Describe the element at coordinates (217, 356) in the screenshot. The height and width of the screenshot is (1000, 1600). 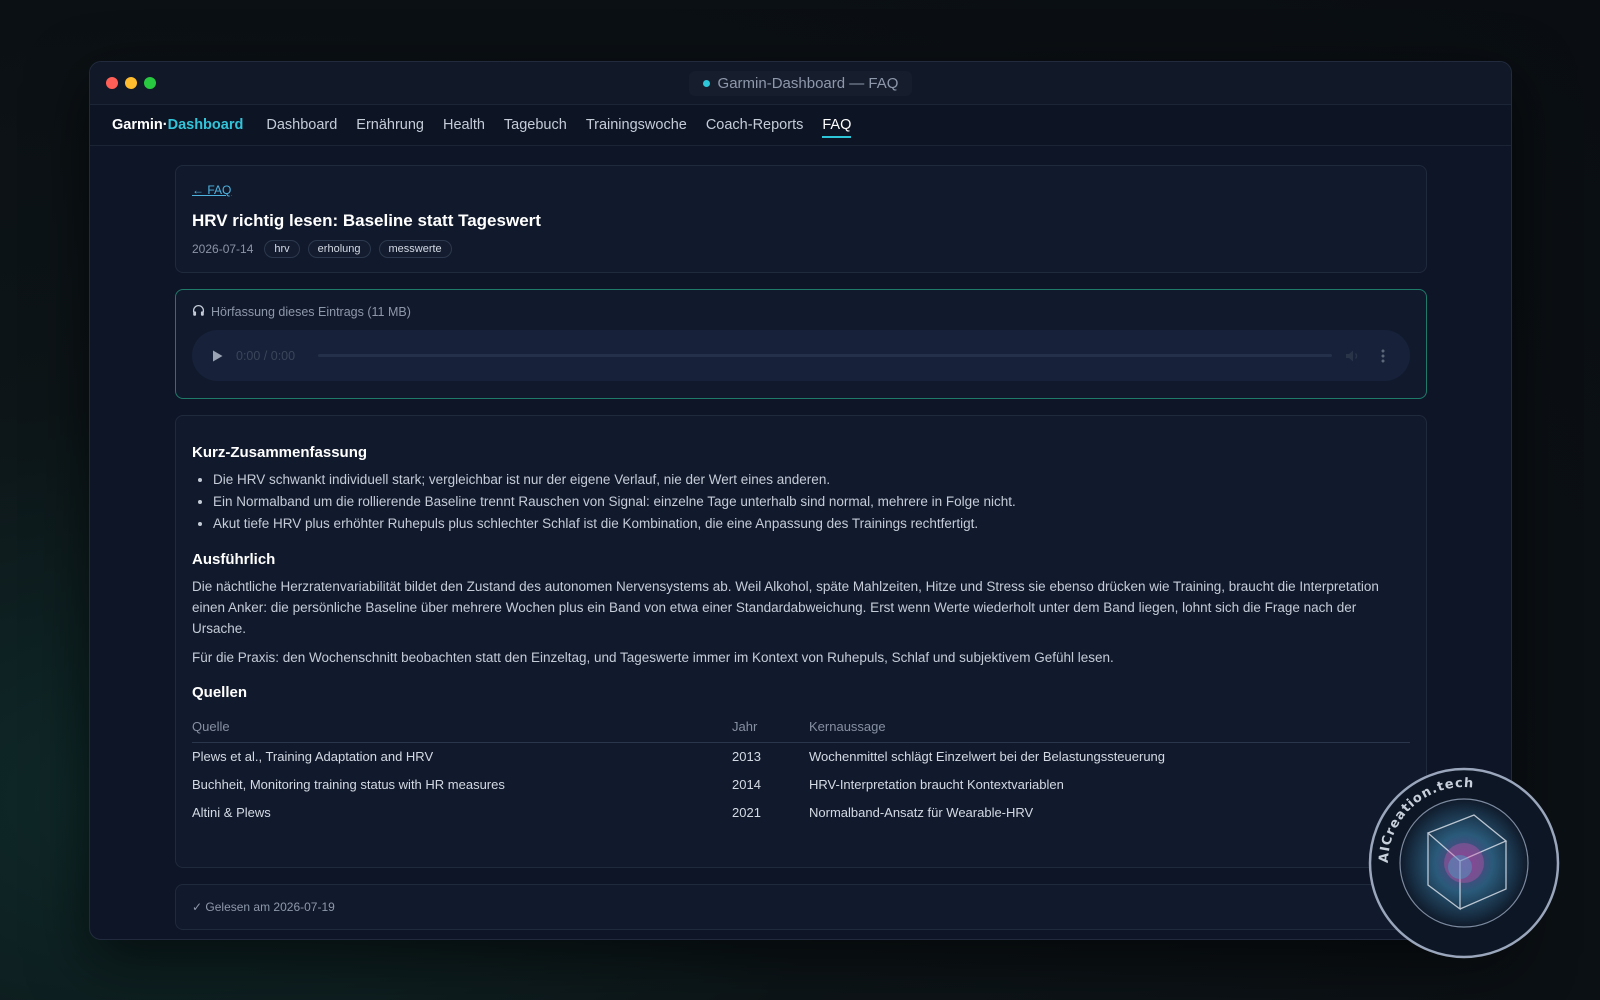
I see `play-icon` at that location.